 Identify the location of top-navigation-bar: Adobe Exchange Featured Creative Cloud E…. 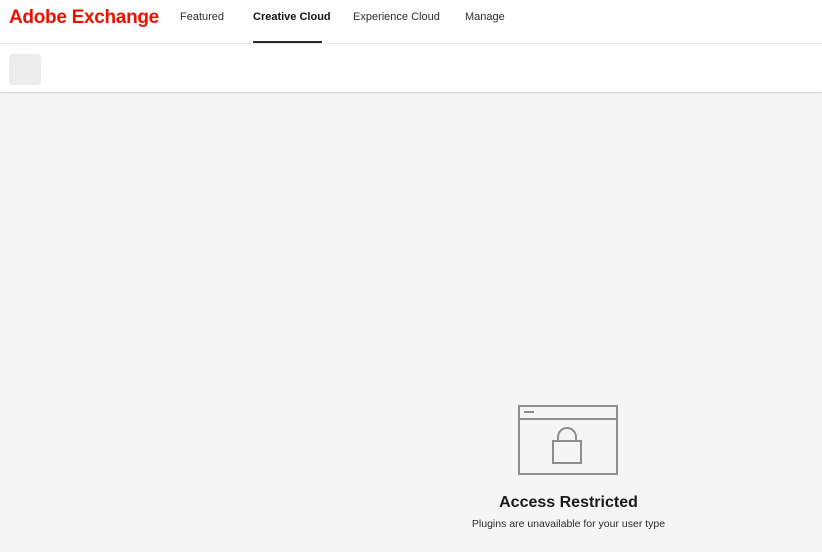
(411, 22).